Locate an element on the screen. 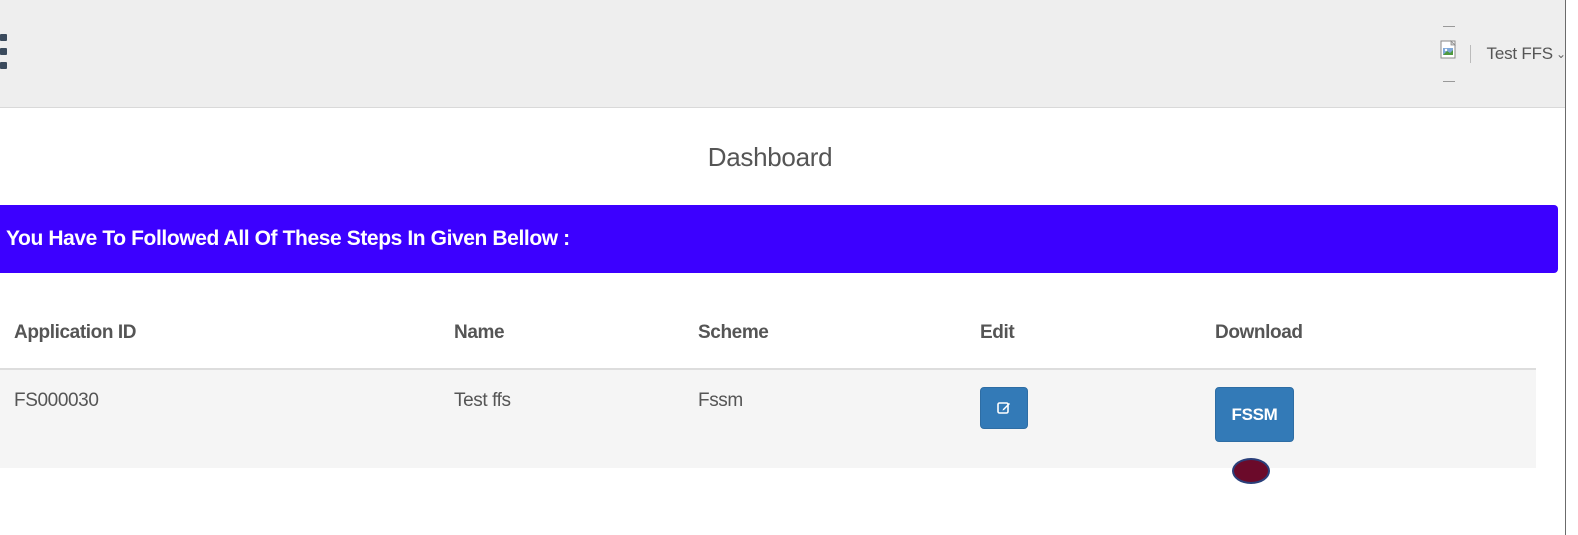 This screenshot has height=535, width=1578. cell-name: Test ffs is located at coordinates (482, 400).